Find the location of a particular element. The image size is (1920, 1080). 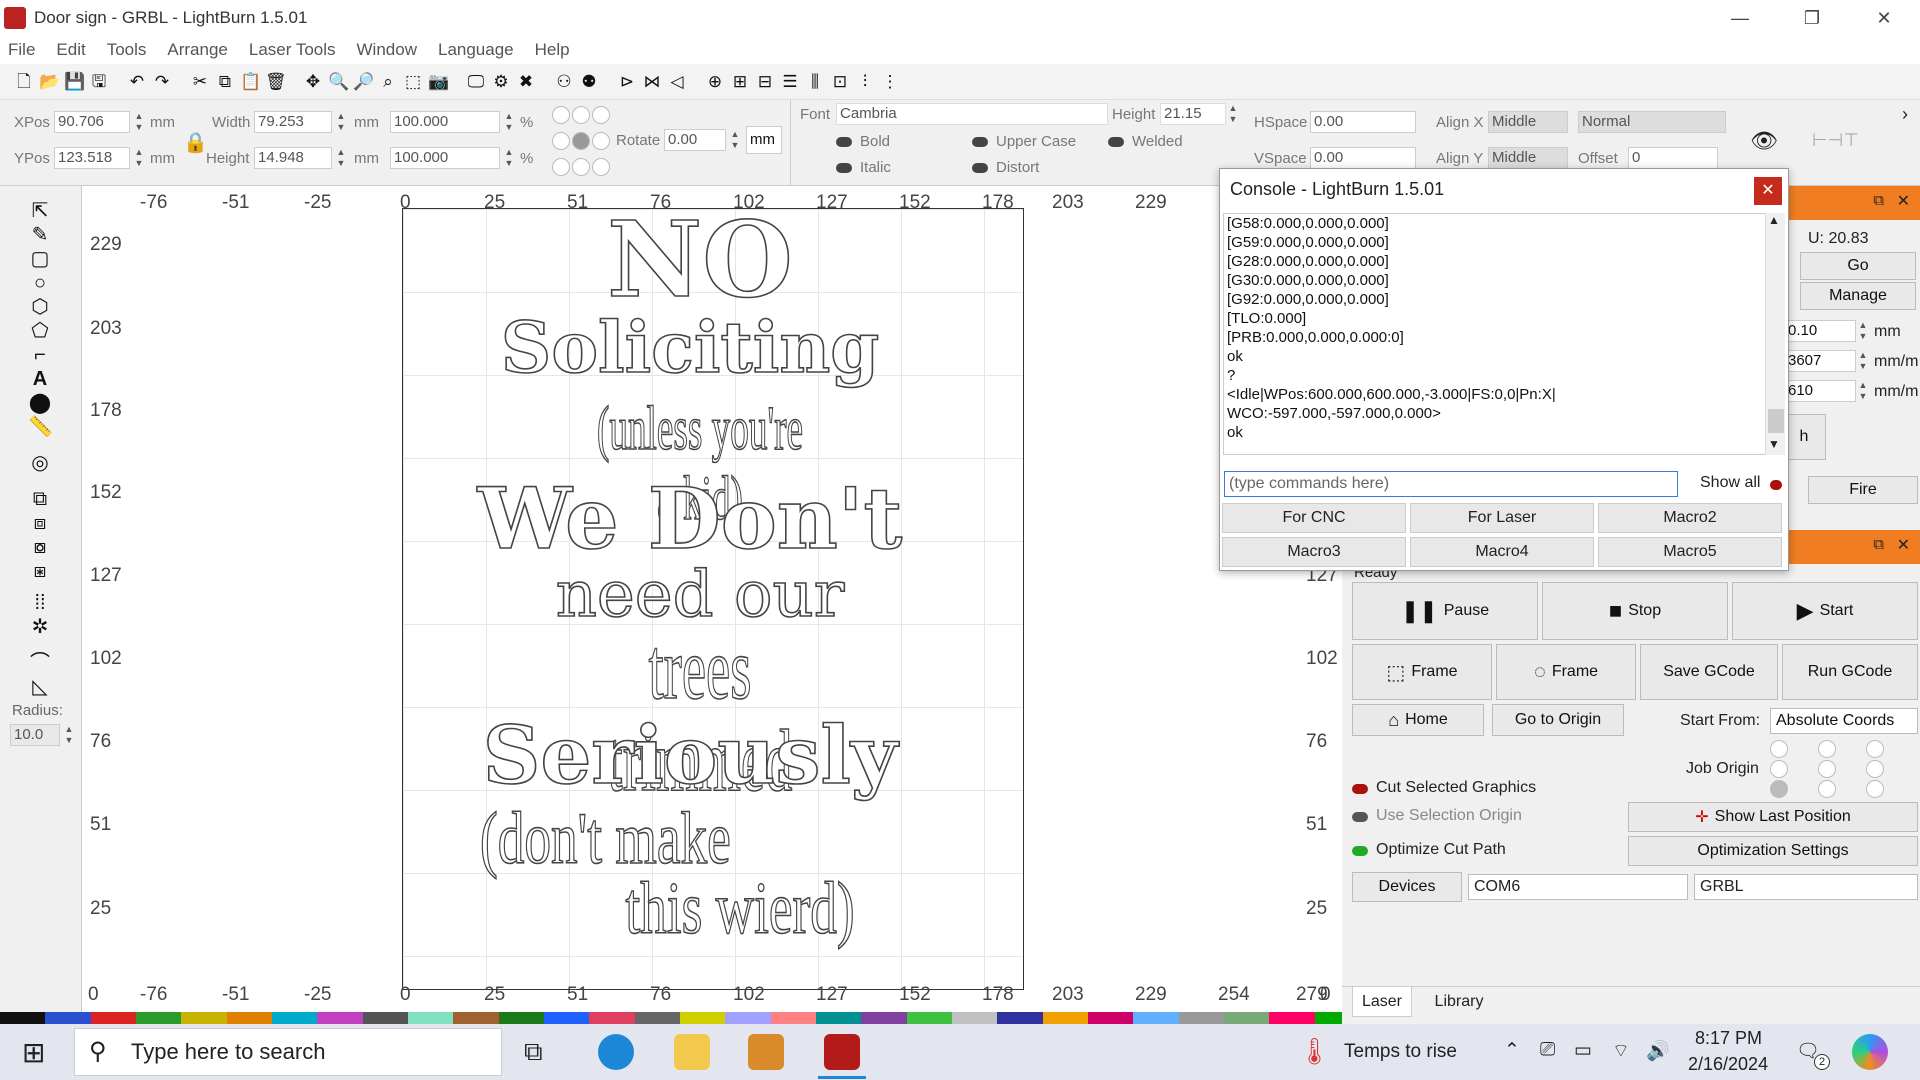

boolean-subtract-icon: ⧈ is located at coordinates (40, 523).